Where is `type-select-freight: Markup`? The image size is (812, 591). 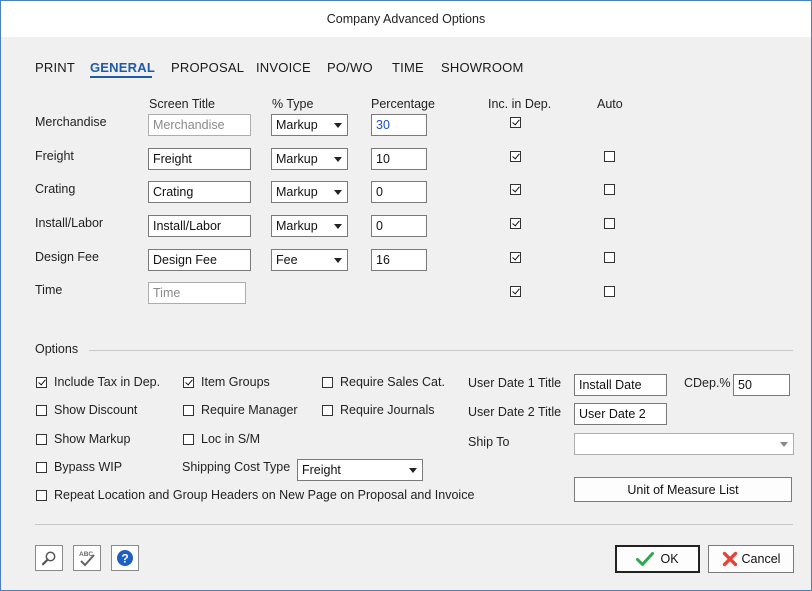
type-select-freight: Markup is located at coordinates (309, 159).